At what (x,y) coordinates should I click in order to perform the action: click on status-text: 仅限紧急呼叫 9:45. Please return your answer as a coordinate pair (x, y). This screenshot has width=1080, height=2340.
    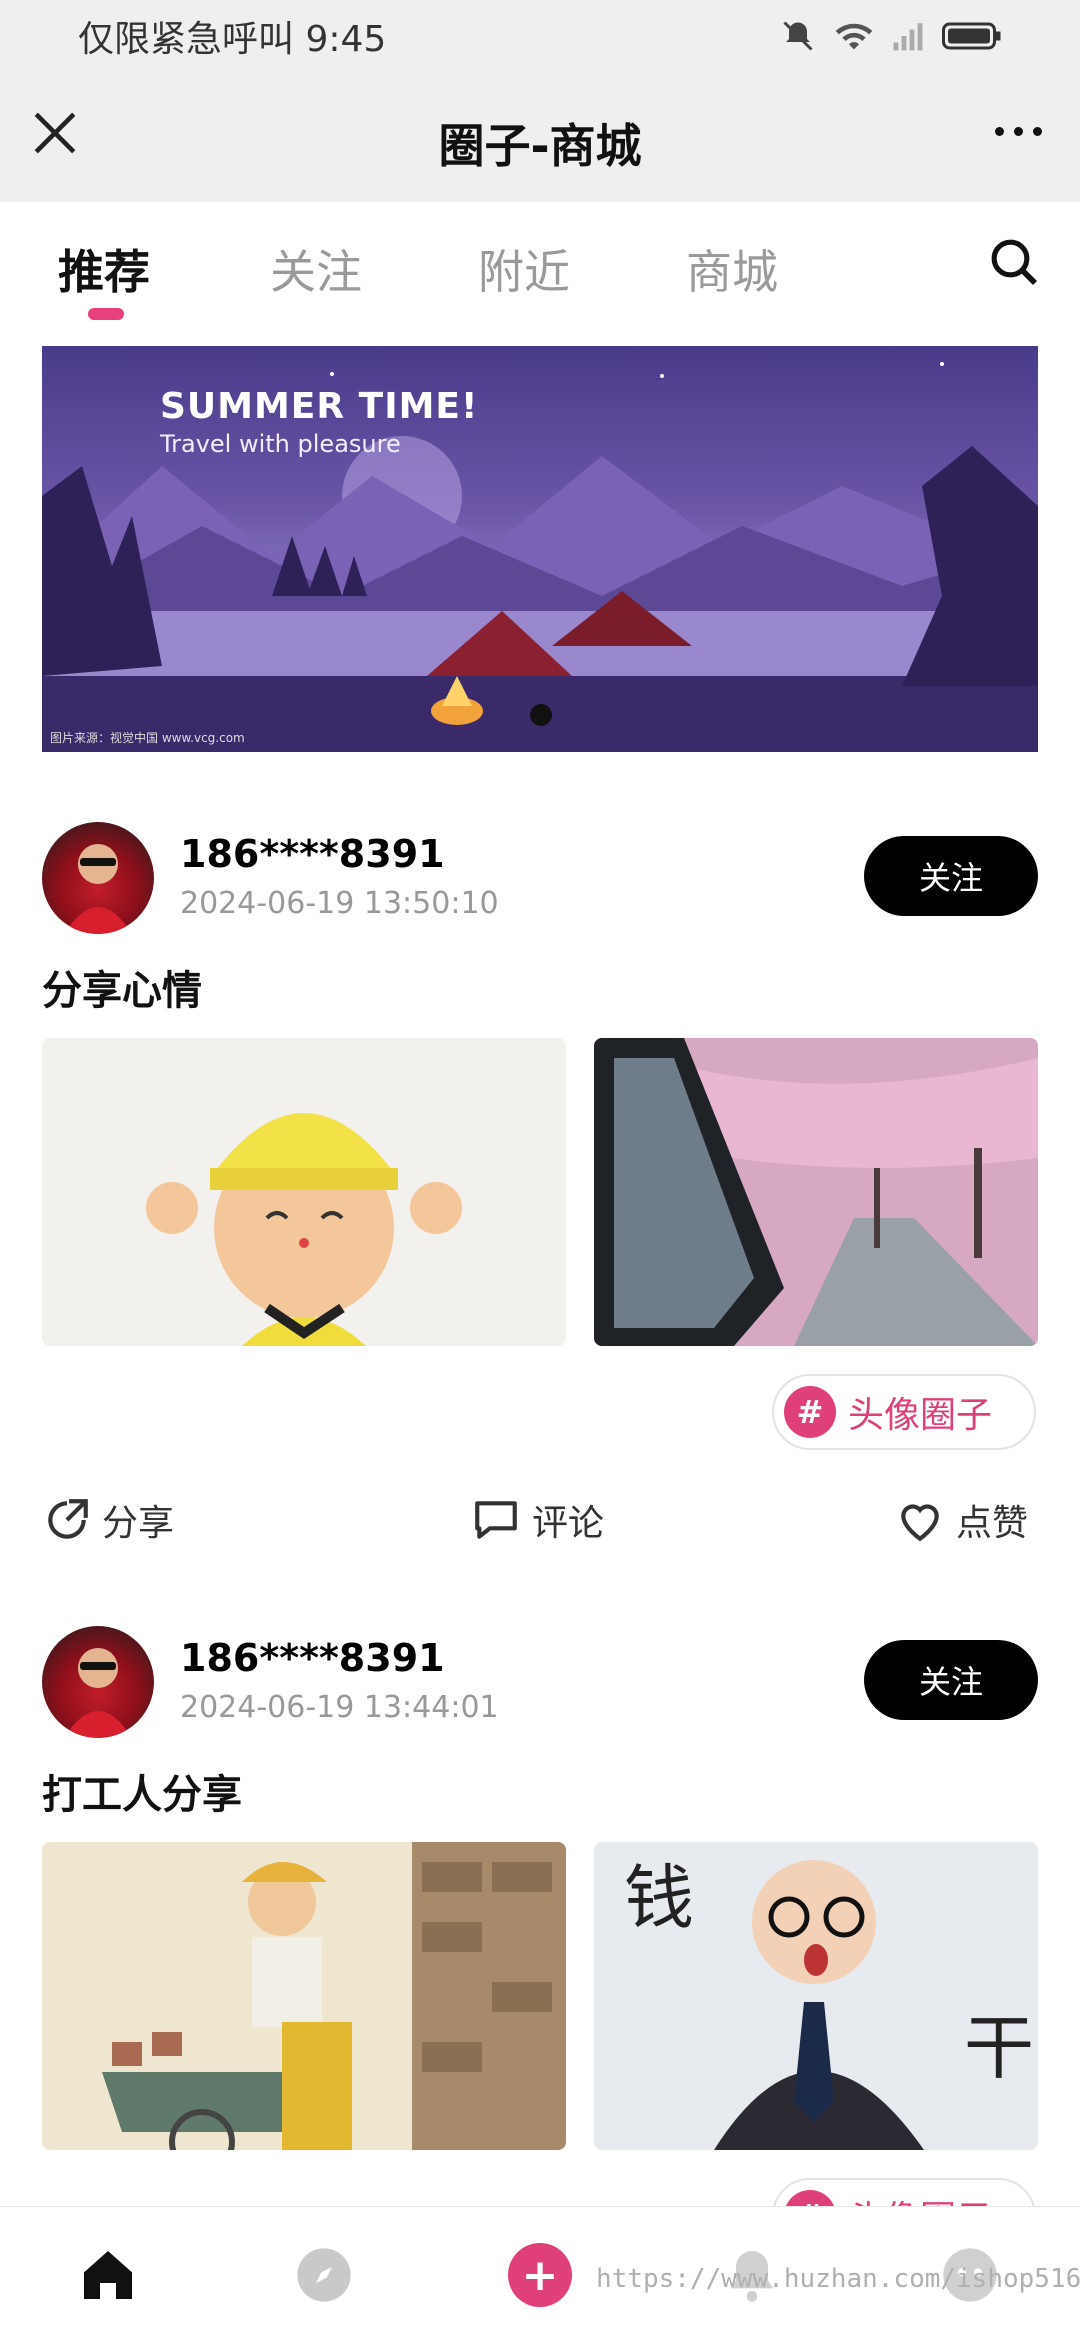
    Looking at the image, I should click on (232, 39).